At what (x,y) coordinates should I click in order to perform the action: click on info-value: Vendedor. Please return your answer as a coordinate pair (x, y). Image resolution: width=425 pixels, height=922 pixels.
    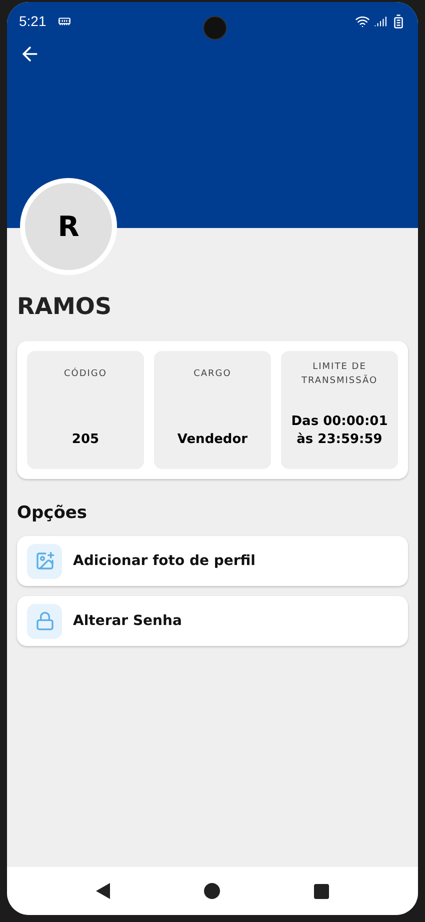
    Looking at the image, I should click on (212, 439).